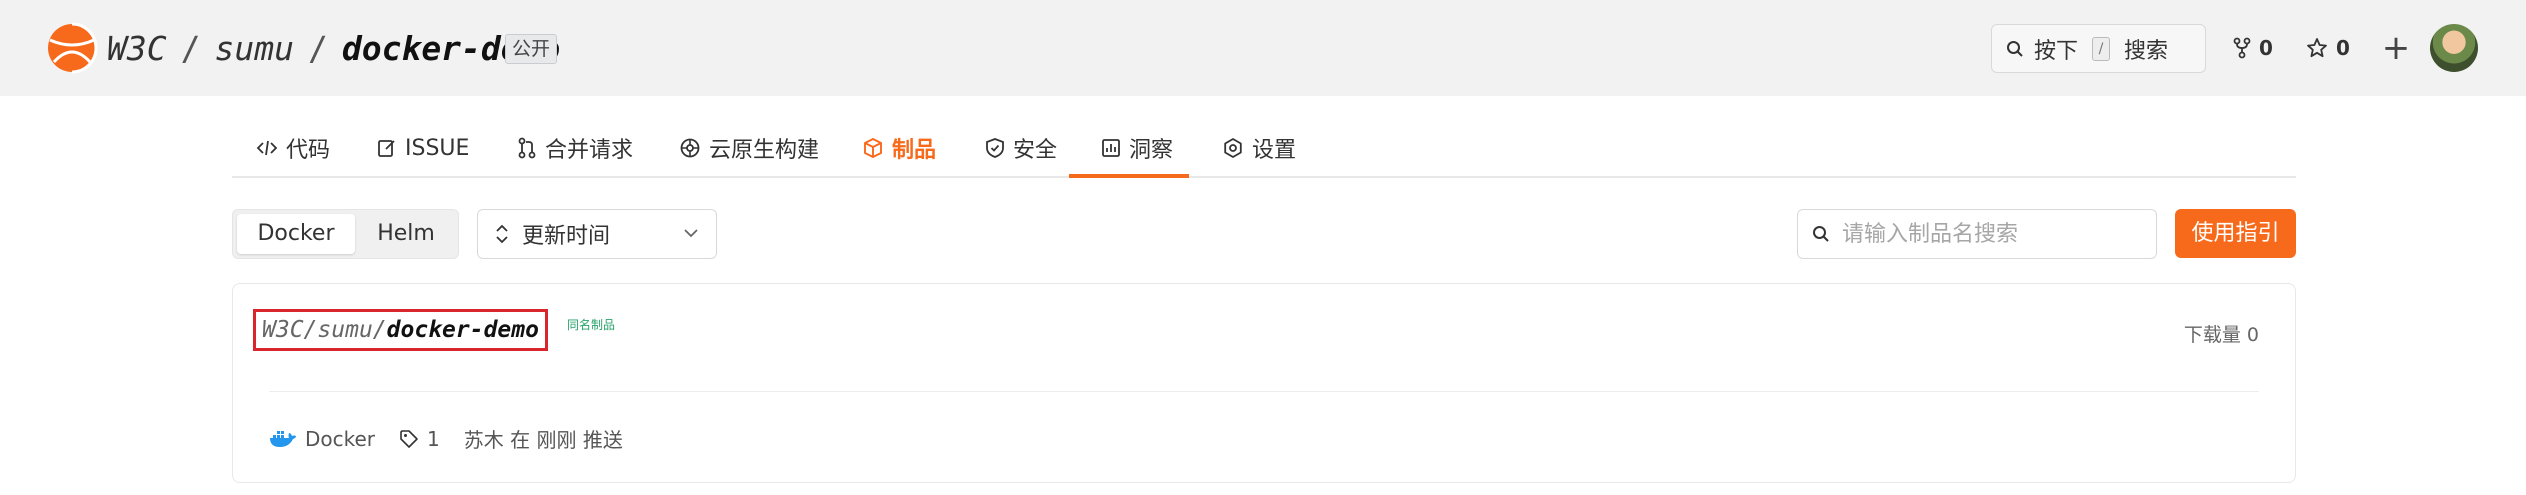 This screenshot has width=2526, height=495. I want to click on tab-cloud-native-build: 云原生构建, so click(749, 148).